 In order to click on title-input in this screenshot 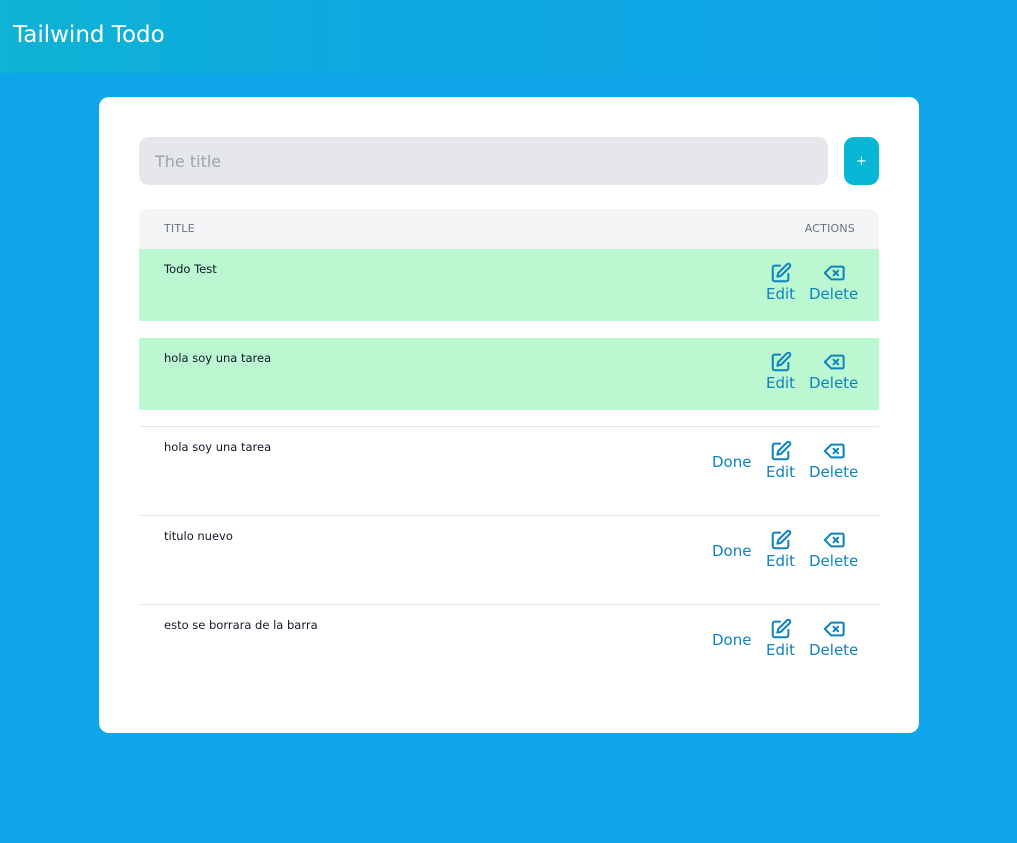, I will do `click(483, 161)`.